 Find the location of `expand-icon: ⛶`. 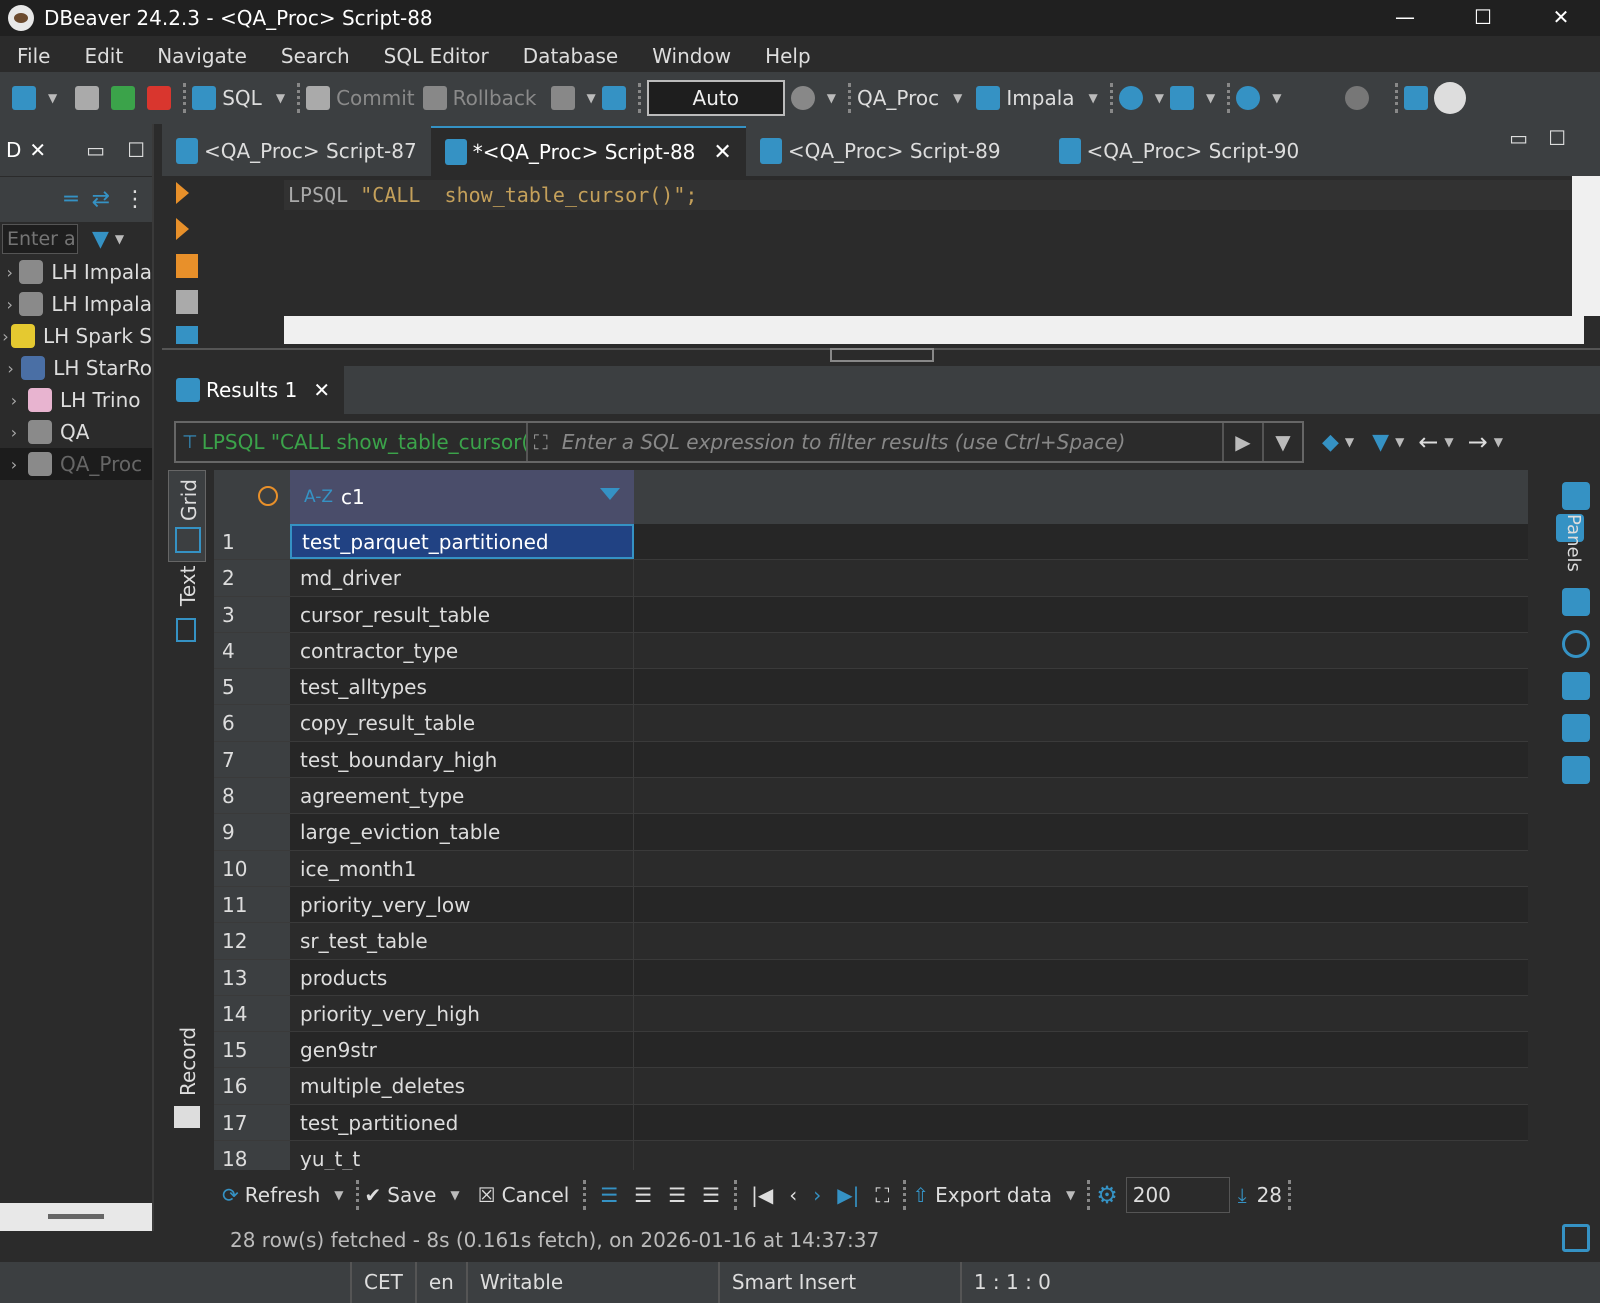

expand-icon: ⛶ is located at coordinates (541, 442).